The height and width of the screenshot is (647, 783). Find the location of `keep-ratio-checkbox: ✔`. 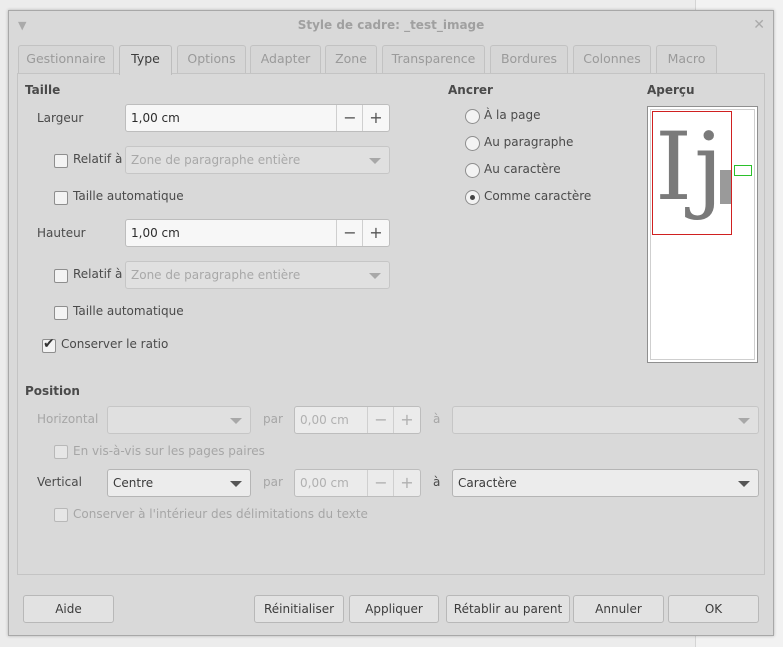

keep-ratio-checkbox: ✔ is located at coordinates (49, 344).